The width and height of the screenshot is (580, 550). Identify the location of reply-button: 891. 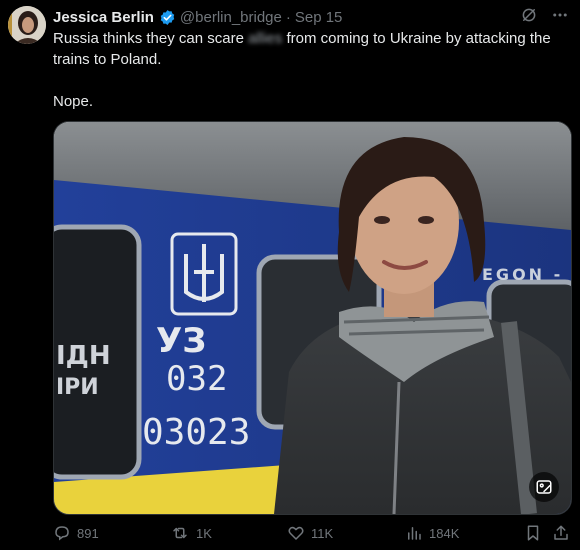
(76, 533).